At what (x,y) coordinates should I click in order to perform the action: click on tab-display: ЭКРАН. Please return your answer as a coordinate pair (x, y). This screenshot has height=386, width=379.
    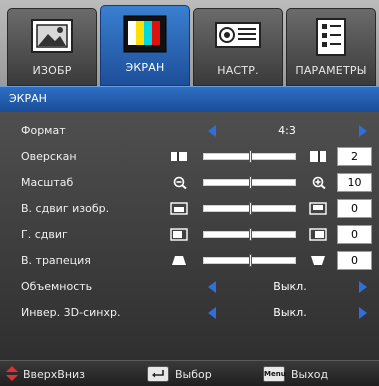
    Looking at the image, I should click on (145, 45).